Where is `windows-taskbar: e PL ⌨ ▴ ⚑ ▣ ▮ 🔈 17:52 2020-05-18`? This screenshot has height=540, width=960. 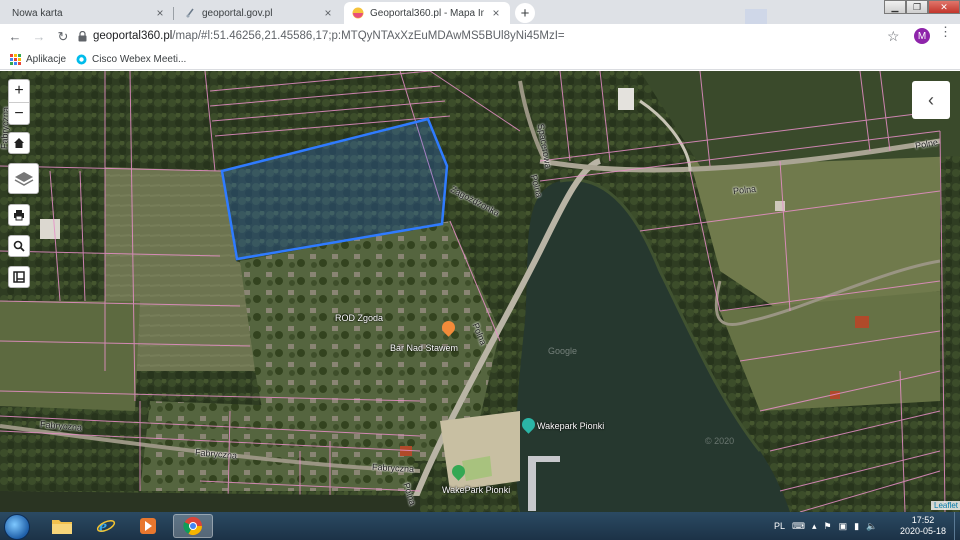 windows-taskbar: e PL ⌨ ▴ ⚑ ▣ ▮ 🔈 17:52 2020-05-18 is located at coordinates (480, 526).